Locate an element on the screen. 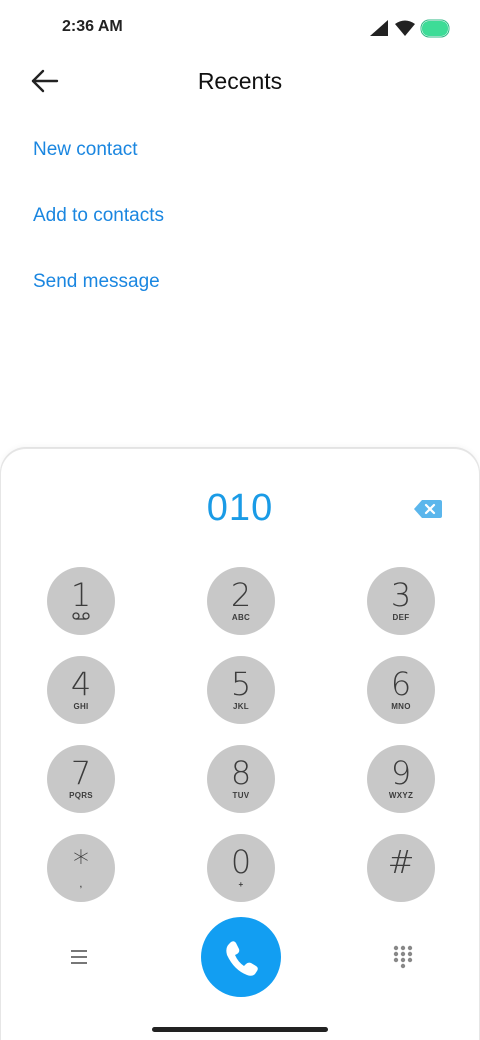 This screenshot has width=480, height=1040. key-digit: 6 is located at coordinates (401, 684).